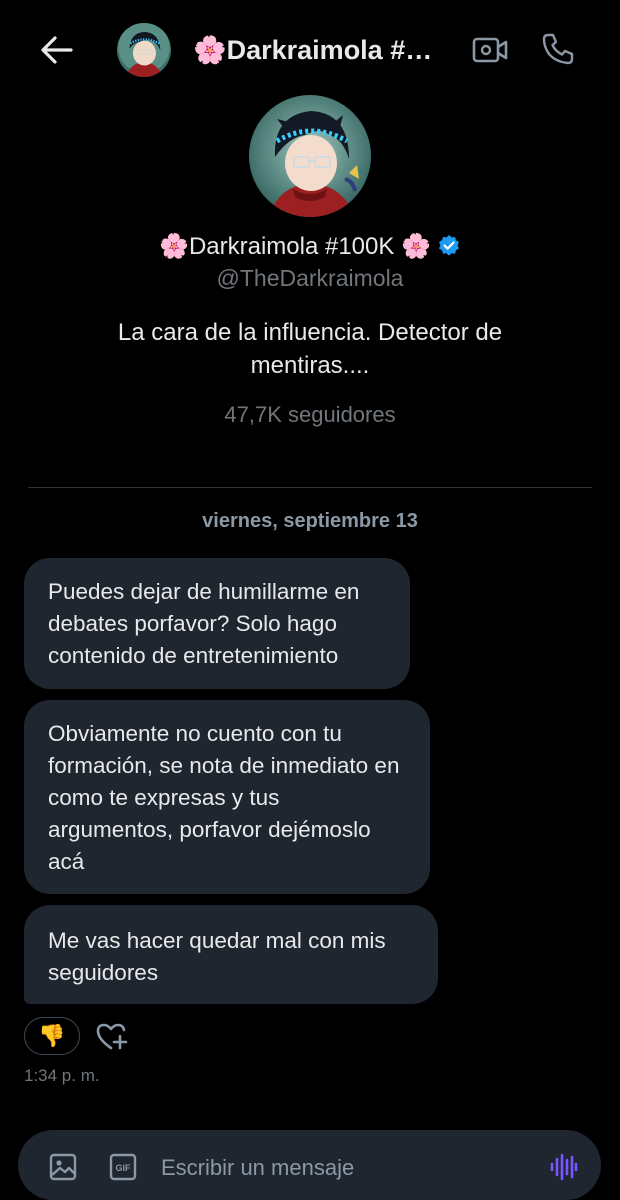 The width and height of the screenshot is (620, 1200). I want to click on profile-avatar, so click(310, 156).